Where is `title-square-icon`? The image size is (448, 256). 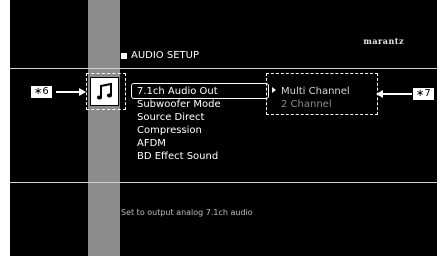 title-square-icon is located at coordinates (124, 55).